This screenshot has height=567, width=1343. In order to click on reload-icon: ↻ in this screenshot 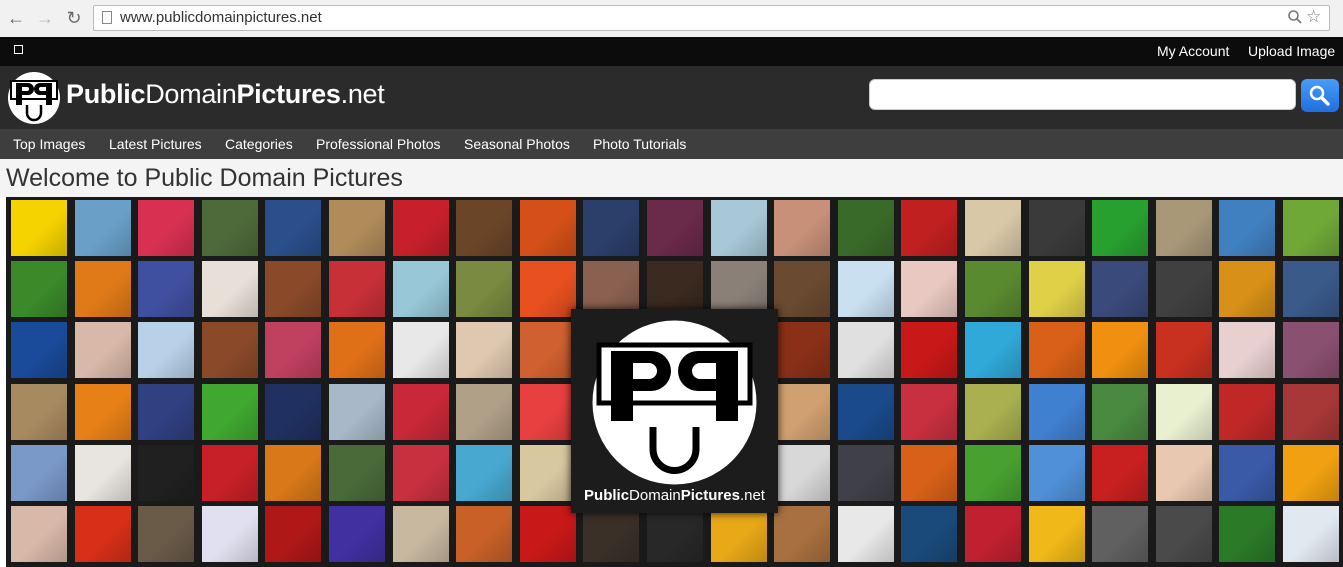, I will do `click(74, 18)`.